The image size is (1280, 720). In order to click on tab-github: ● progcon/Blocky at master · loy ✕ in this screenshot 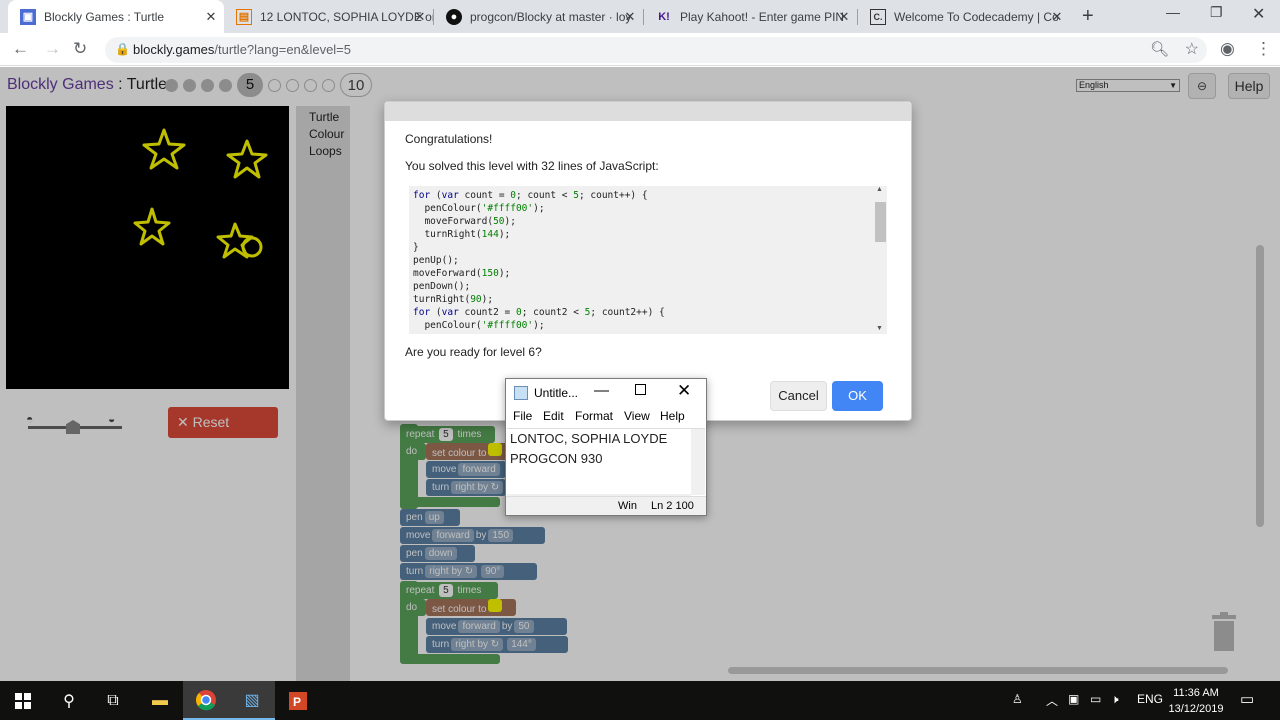, I will do `click(538, 16)`.